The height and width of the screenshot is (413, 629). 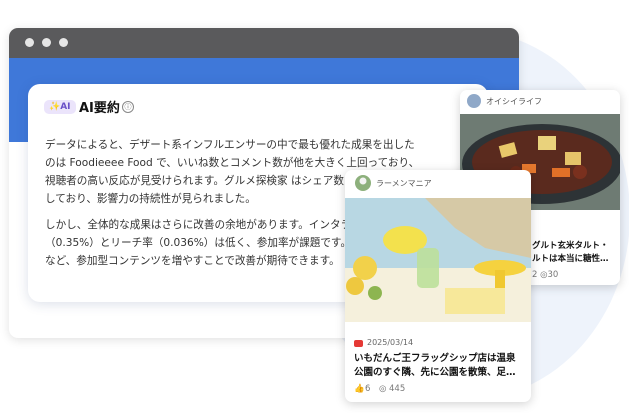 What do you see at coordinates (383, 389) in the screenshot?
I see `view-icon: ◎` at bounding box center [383, 389].